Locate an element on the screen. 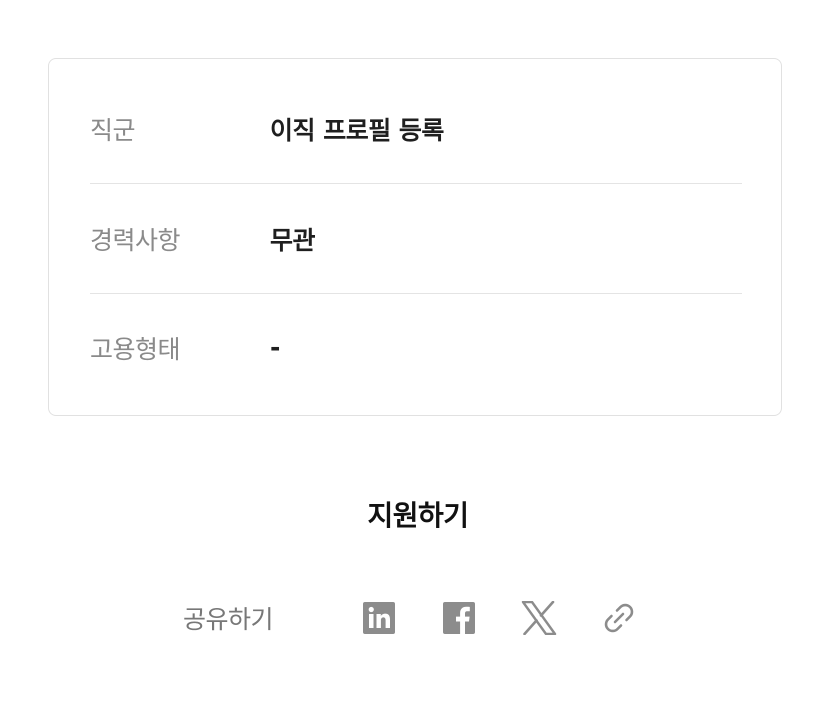 This screenshot has height=708, width=836. info-row-experience: 경력사항 무관 is located at coordinates (416, 239).